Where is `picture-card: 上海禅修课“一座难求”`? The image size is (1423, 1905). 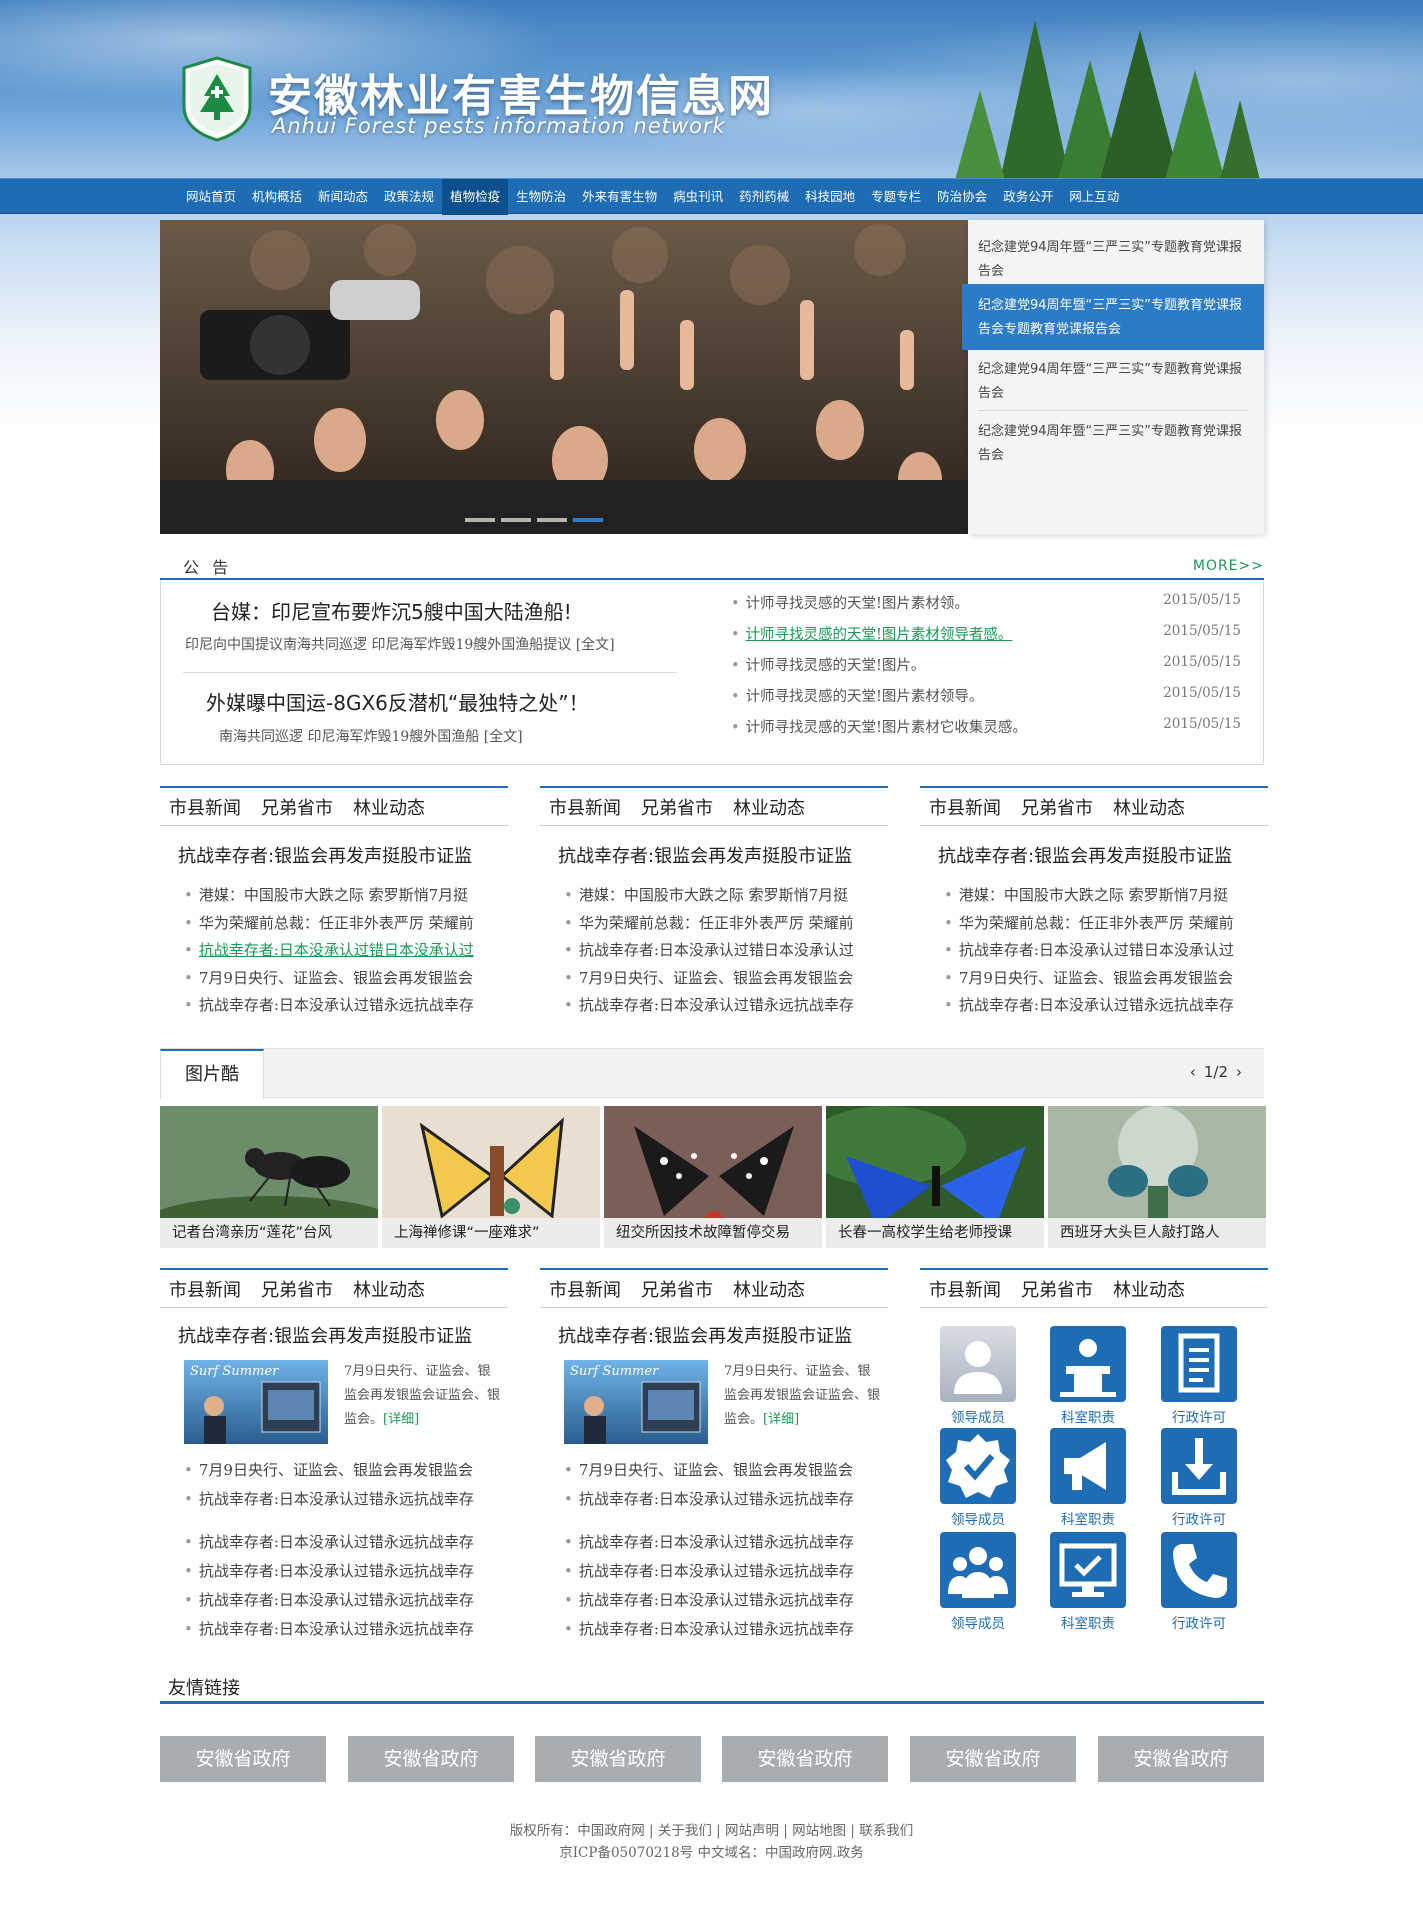 picture-card: 上海禅修课“一座难求” is located at coordinates (491, 1177).